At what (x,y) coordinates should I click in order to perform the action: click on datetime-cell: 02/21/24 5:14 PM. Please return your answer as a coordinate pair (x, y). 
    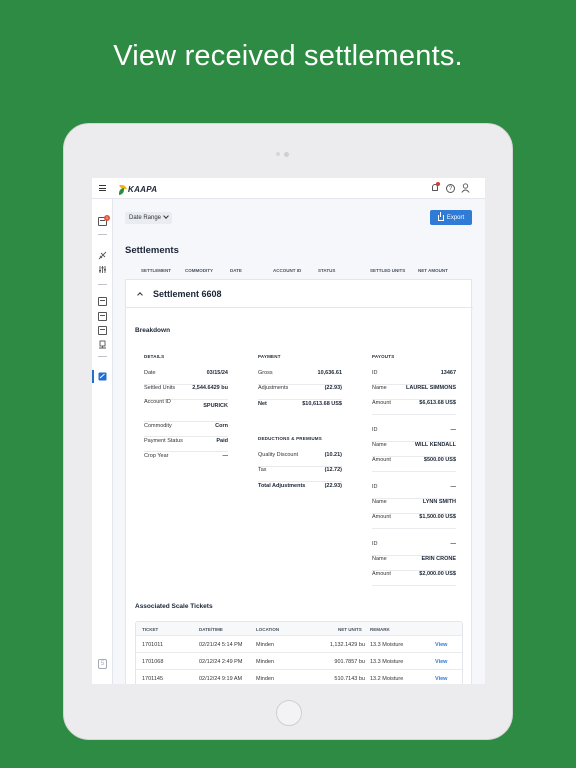
    Looking at the image, I should click on (221, 645).